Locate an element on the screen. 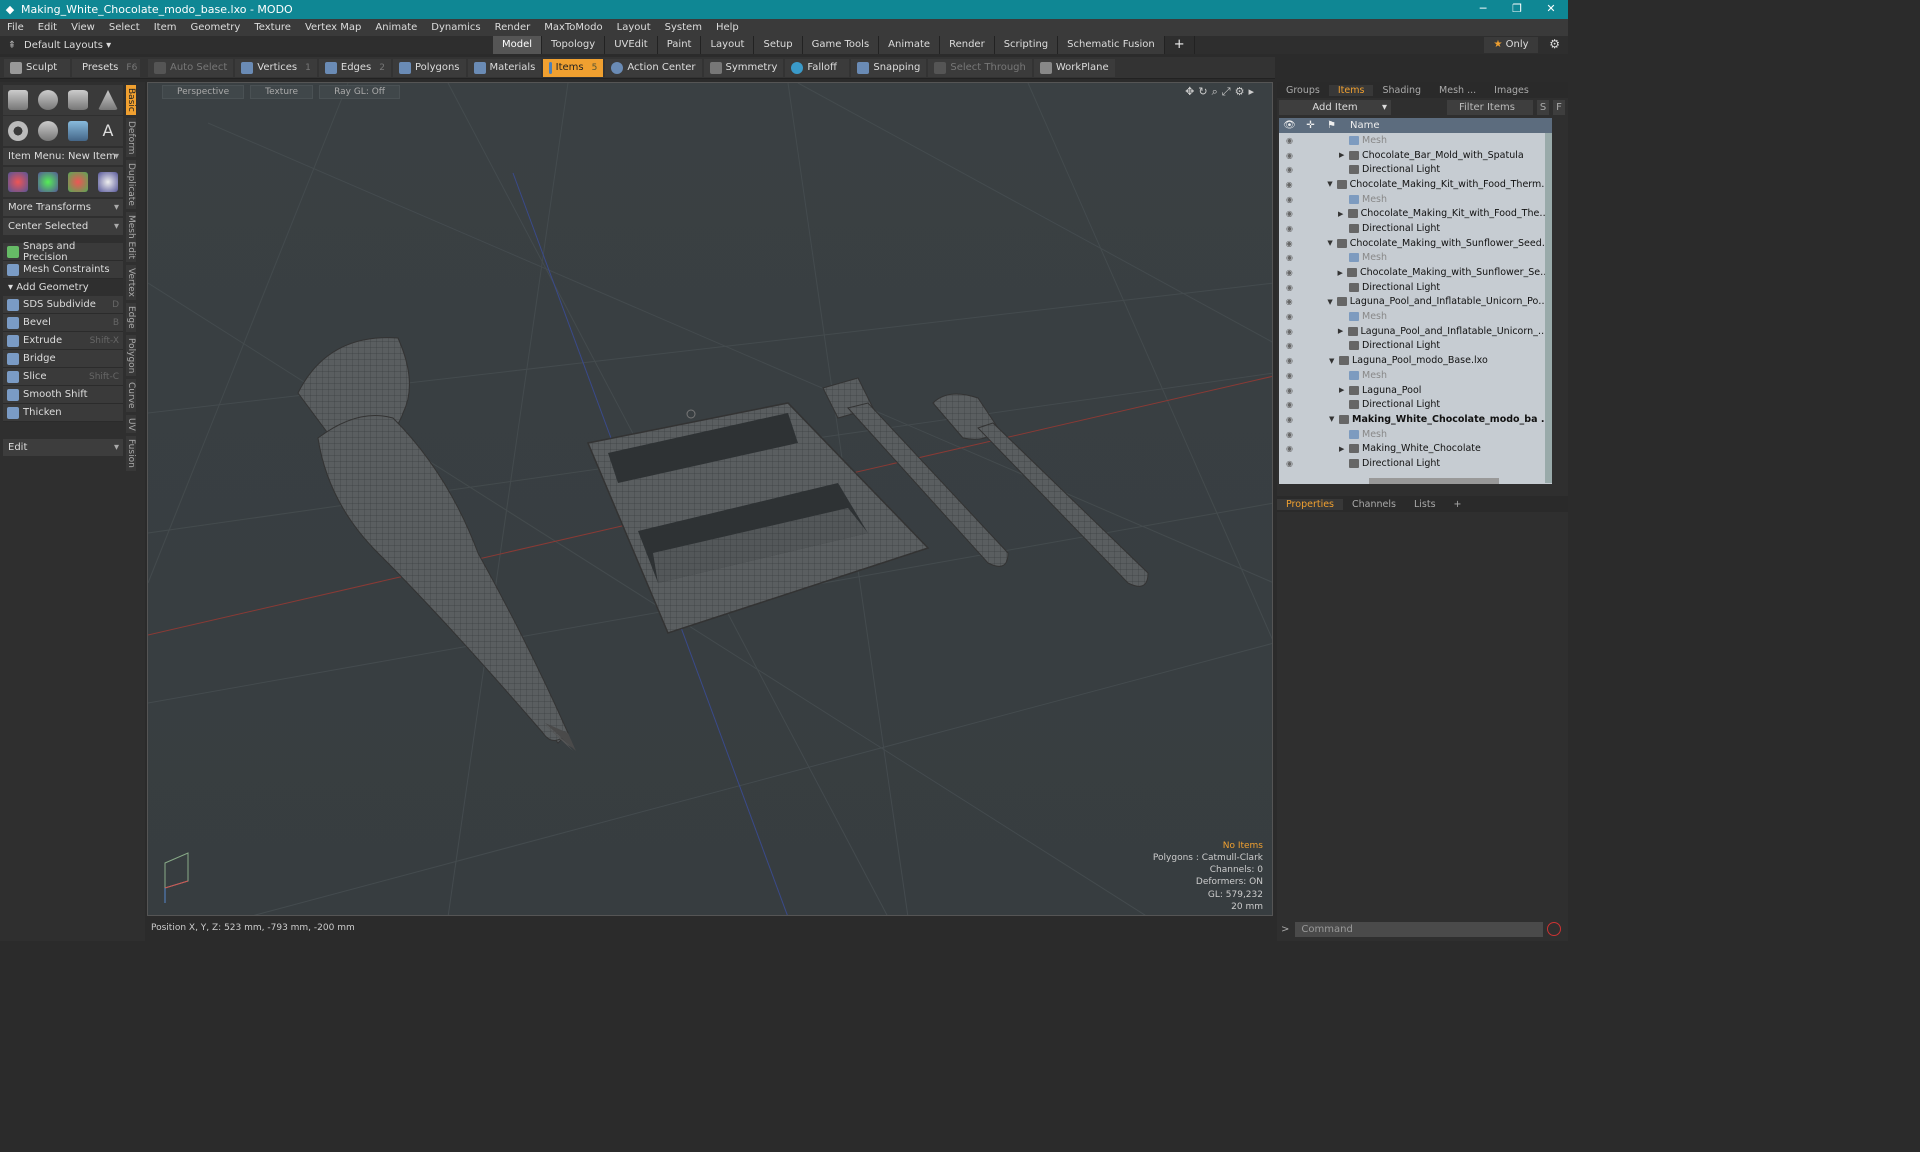 The width and height of the screenshot is (1920, 1152). tree-vertical-scrollbar is located at coordinates (1548, 308).